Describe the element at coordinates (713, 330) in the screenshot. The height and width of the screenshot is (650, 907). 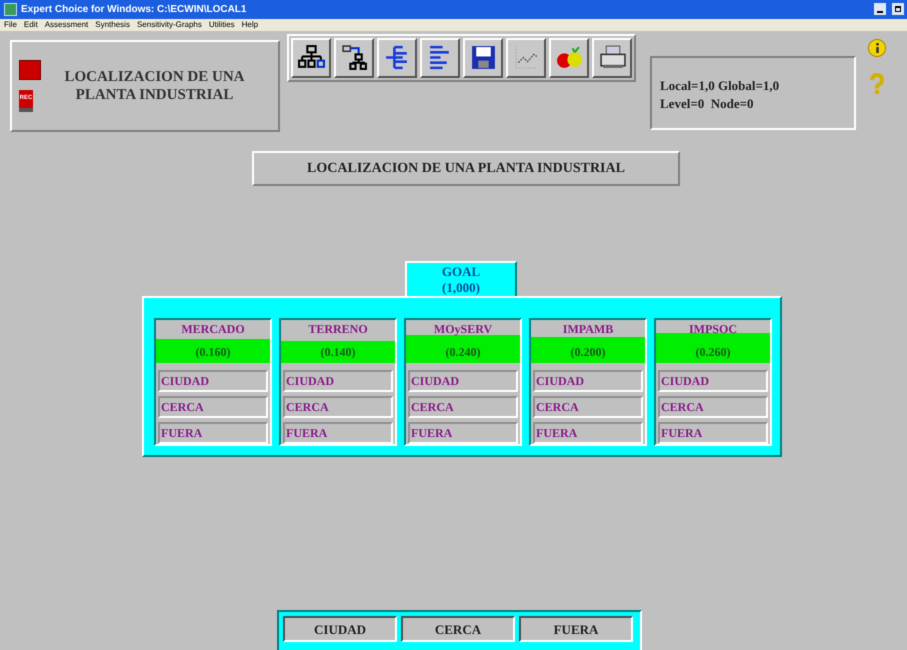
I see `criterion-name: IMPSOC` at that location.